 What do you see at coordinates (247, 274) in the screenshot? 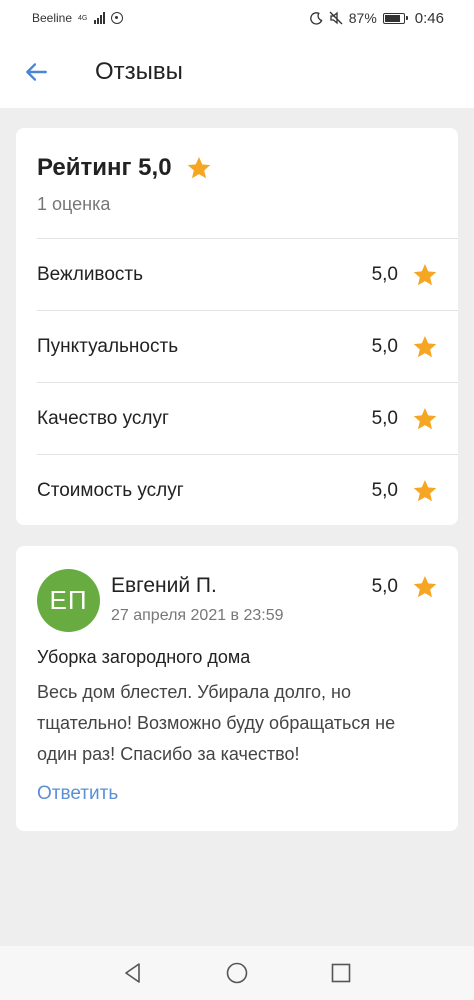
I see `criteria-row-politeness: Вежливость 5,0` at bounding box center [247, 274].